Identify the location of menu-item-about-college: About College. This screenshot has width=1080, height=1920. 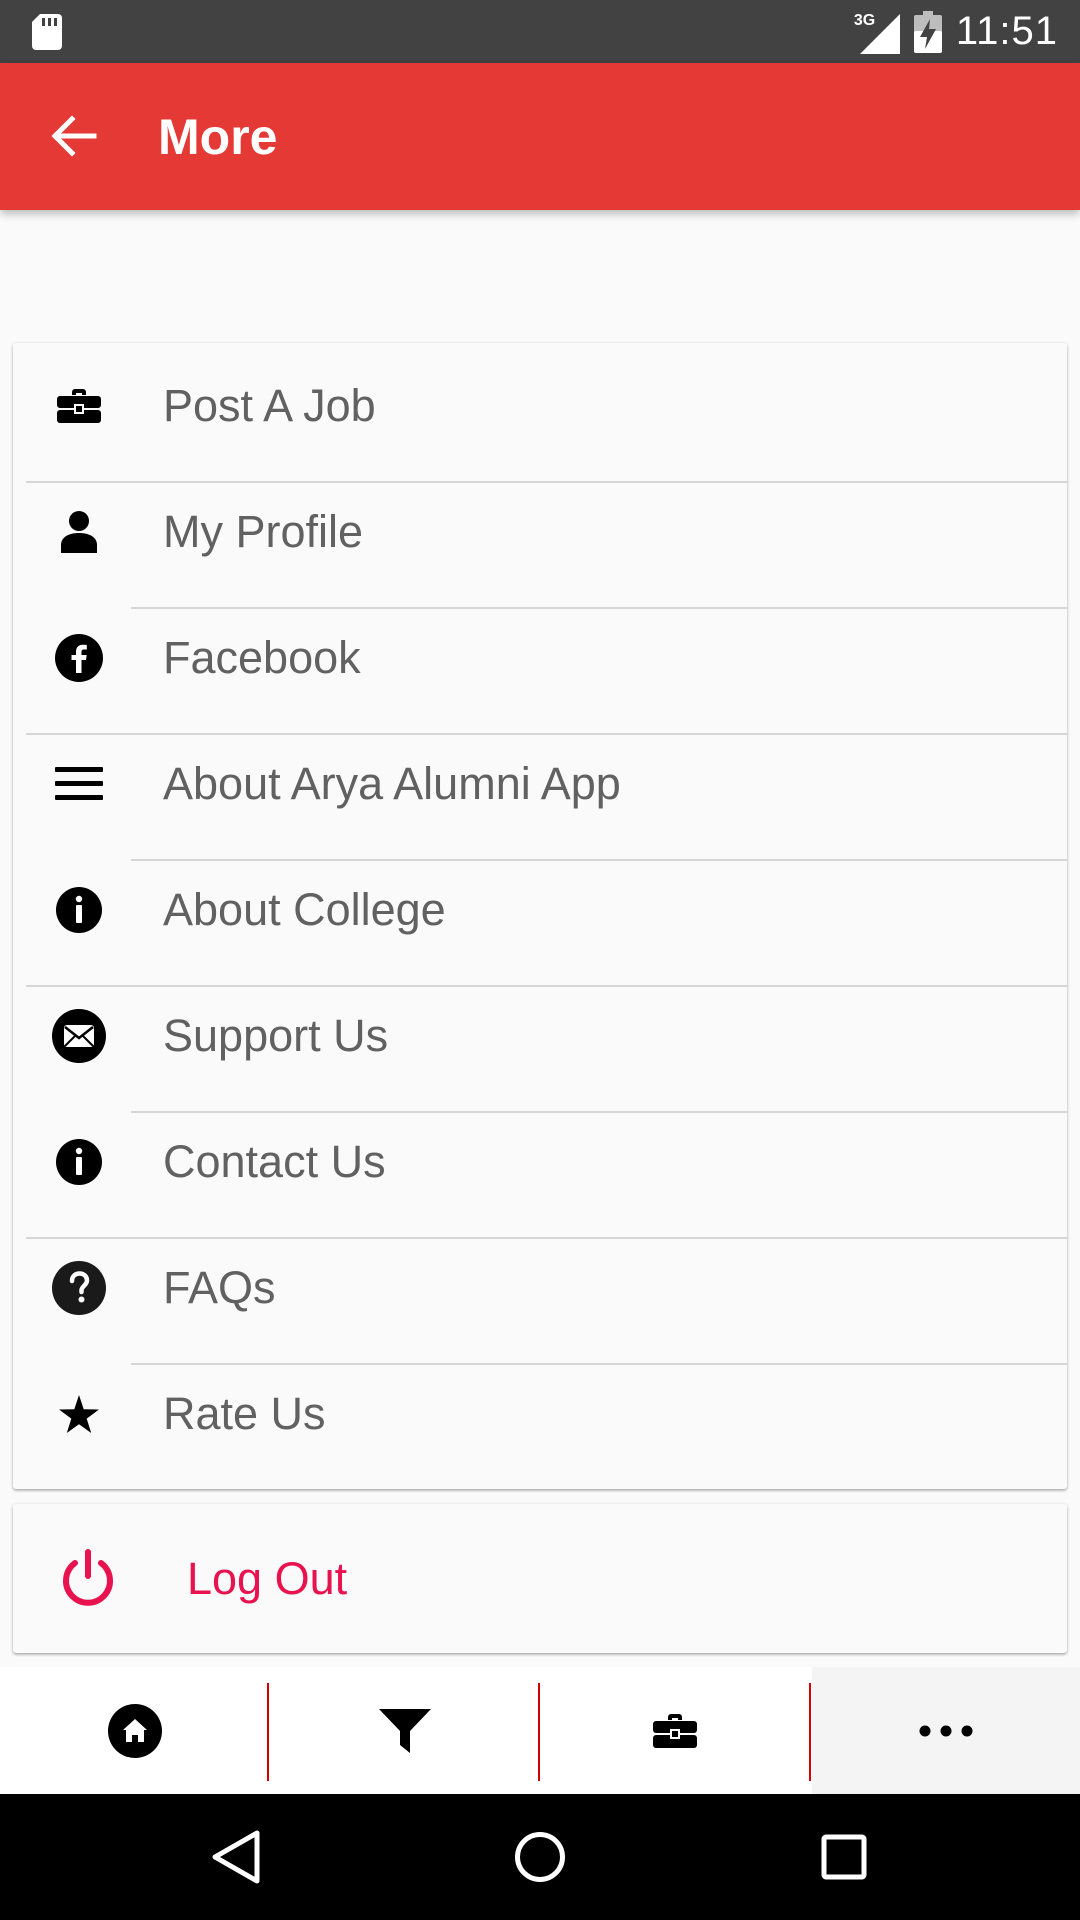
(540, 910).